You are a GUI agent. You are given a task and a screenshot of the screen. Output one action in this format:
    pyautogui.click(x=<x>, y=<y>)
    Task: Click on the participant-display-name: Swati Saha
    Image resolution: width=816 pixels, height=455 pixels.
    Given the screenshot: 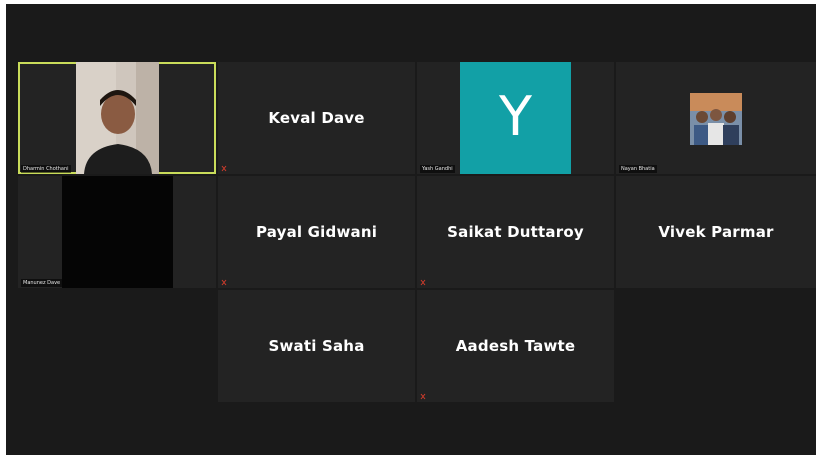 What is the action you would take?
    pyautogui.click(x=316, y=346)
    